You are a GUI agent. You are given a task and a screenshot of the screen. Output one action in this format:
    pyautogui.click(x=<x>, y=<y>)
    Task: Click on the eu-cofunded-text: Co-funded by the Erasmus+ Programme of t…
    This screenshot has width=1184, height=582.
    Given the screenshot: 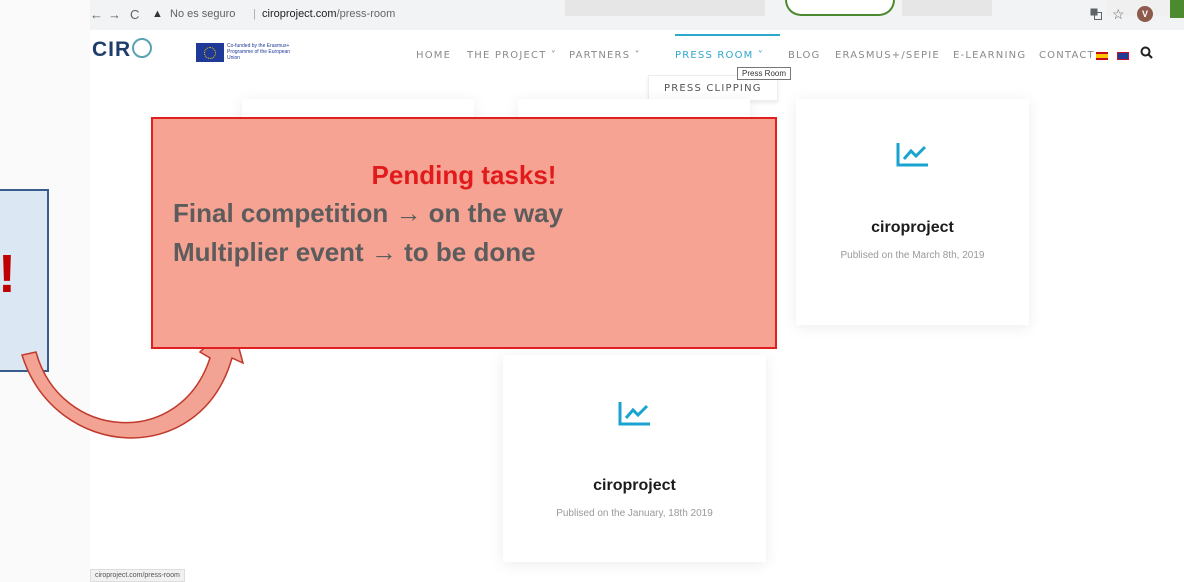 What is the action you would take?
    pyautogui.click(x=259, y=52)
    